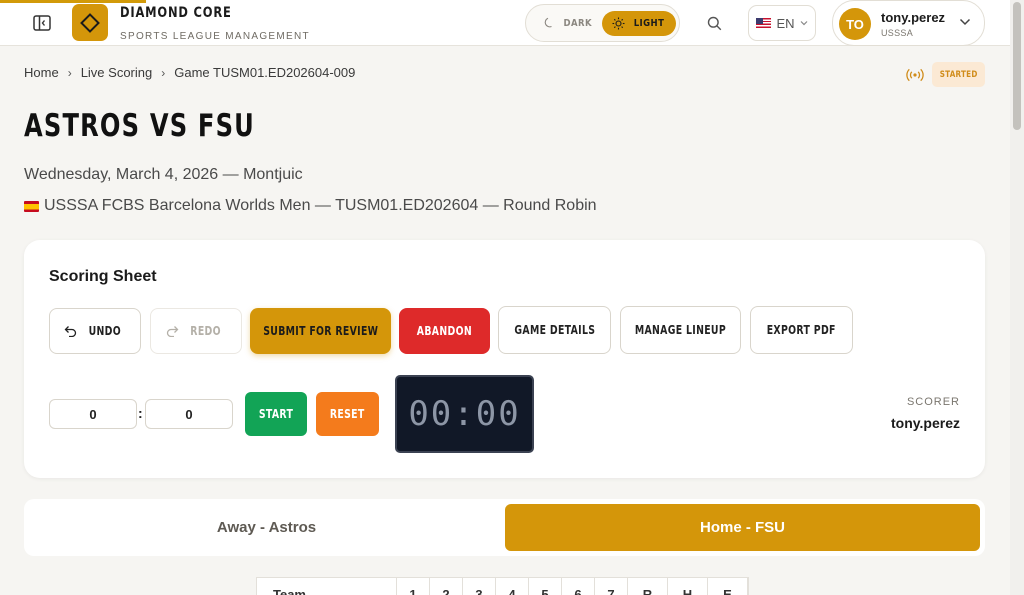  What do you see at coordinates (913, 17) in the screenshot?
I see `user-name: tony.perez` at bounding box center [913, 17].